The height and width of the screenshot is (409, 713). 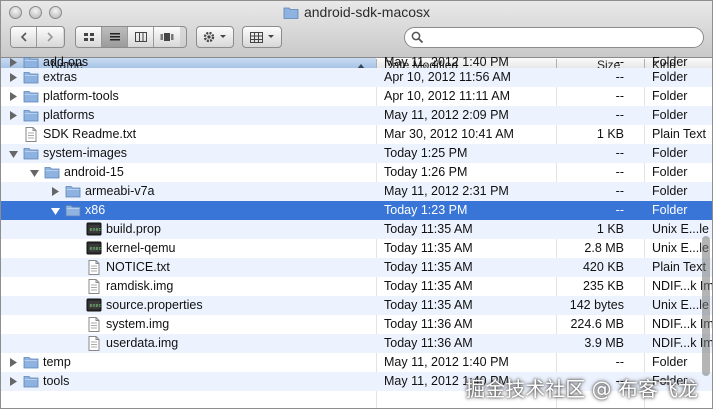 I want to click on file-name: ramdisk.img, so click(x=140, y=286).